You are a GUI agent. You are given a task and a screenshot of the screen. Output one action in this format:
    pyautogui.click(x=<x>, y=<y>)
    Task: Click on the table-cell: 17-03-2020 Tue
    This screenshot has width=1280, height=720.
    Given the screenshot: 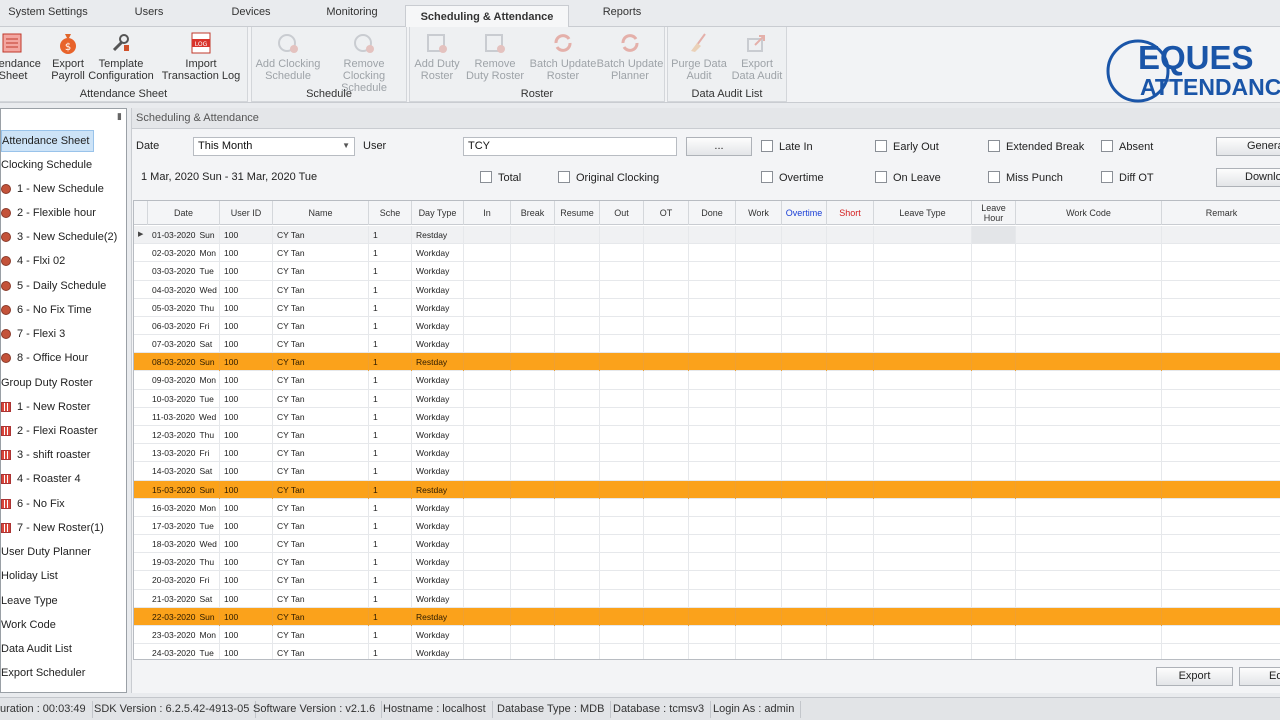 What is the action you would take?
    pyautogui.click(x=184, y=525)
    